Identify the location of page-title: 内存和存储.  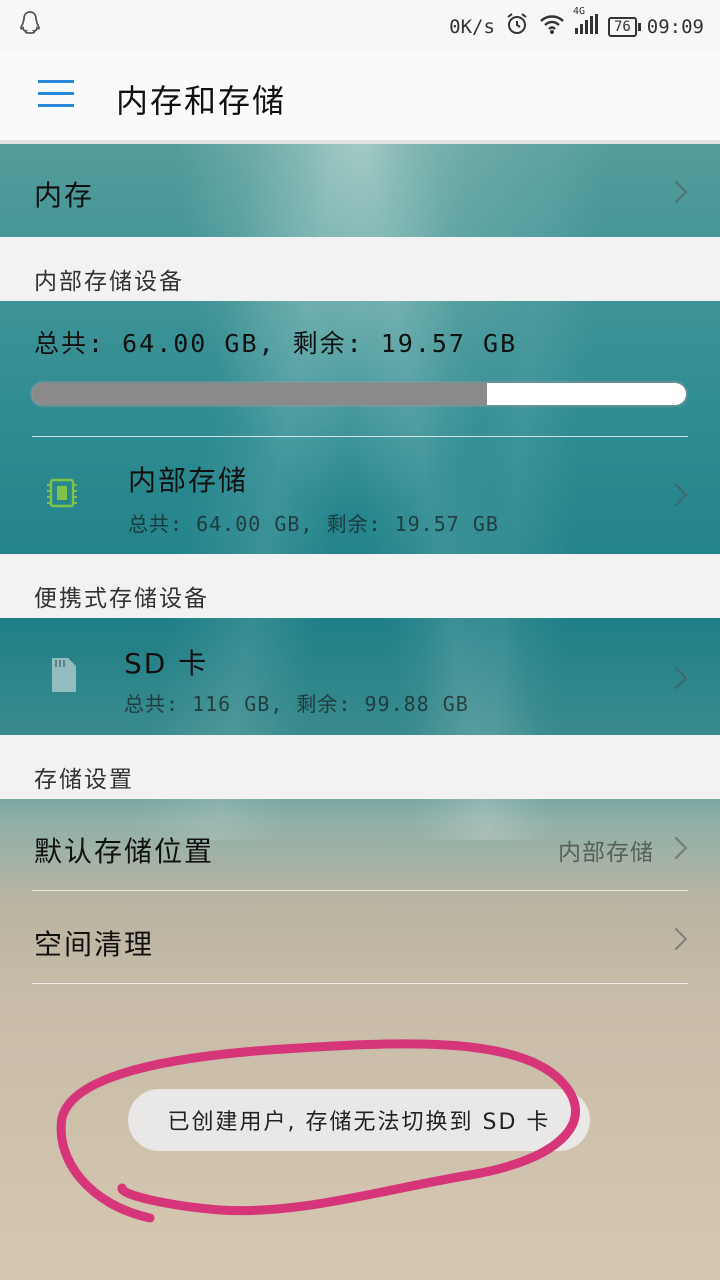
(201, 101).